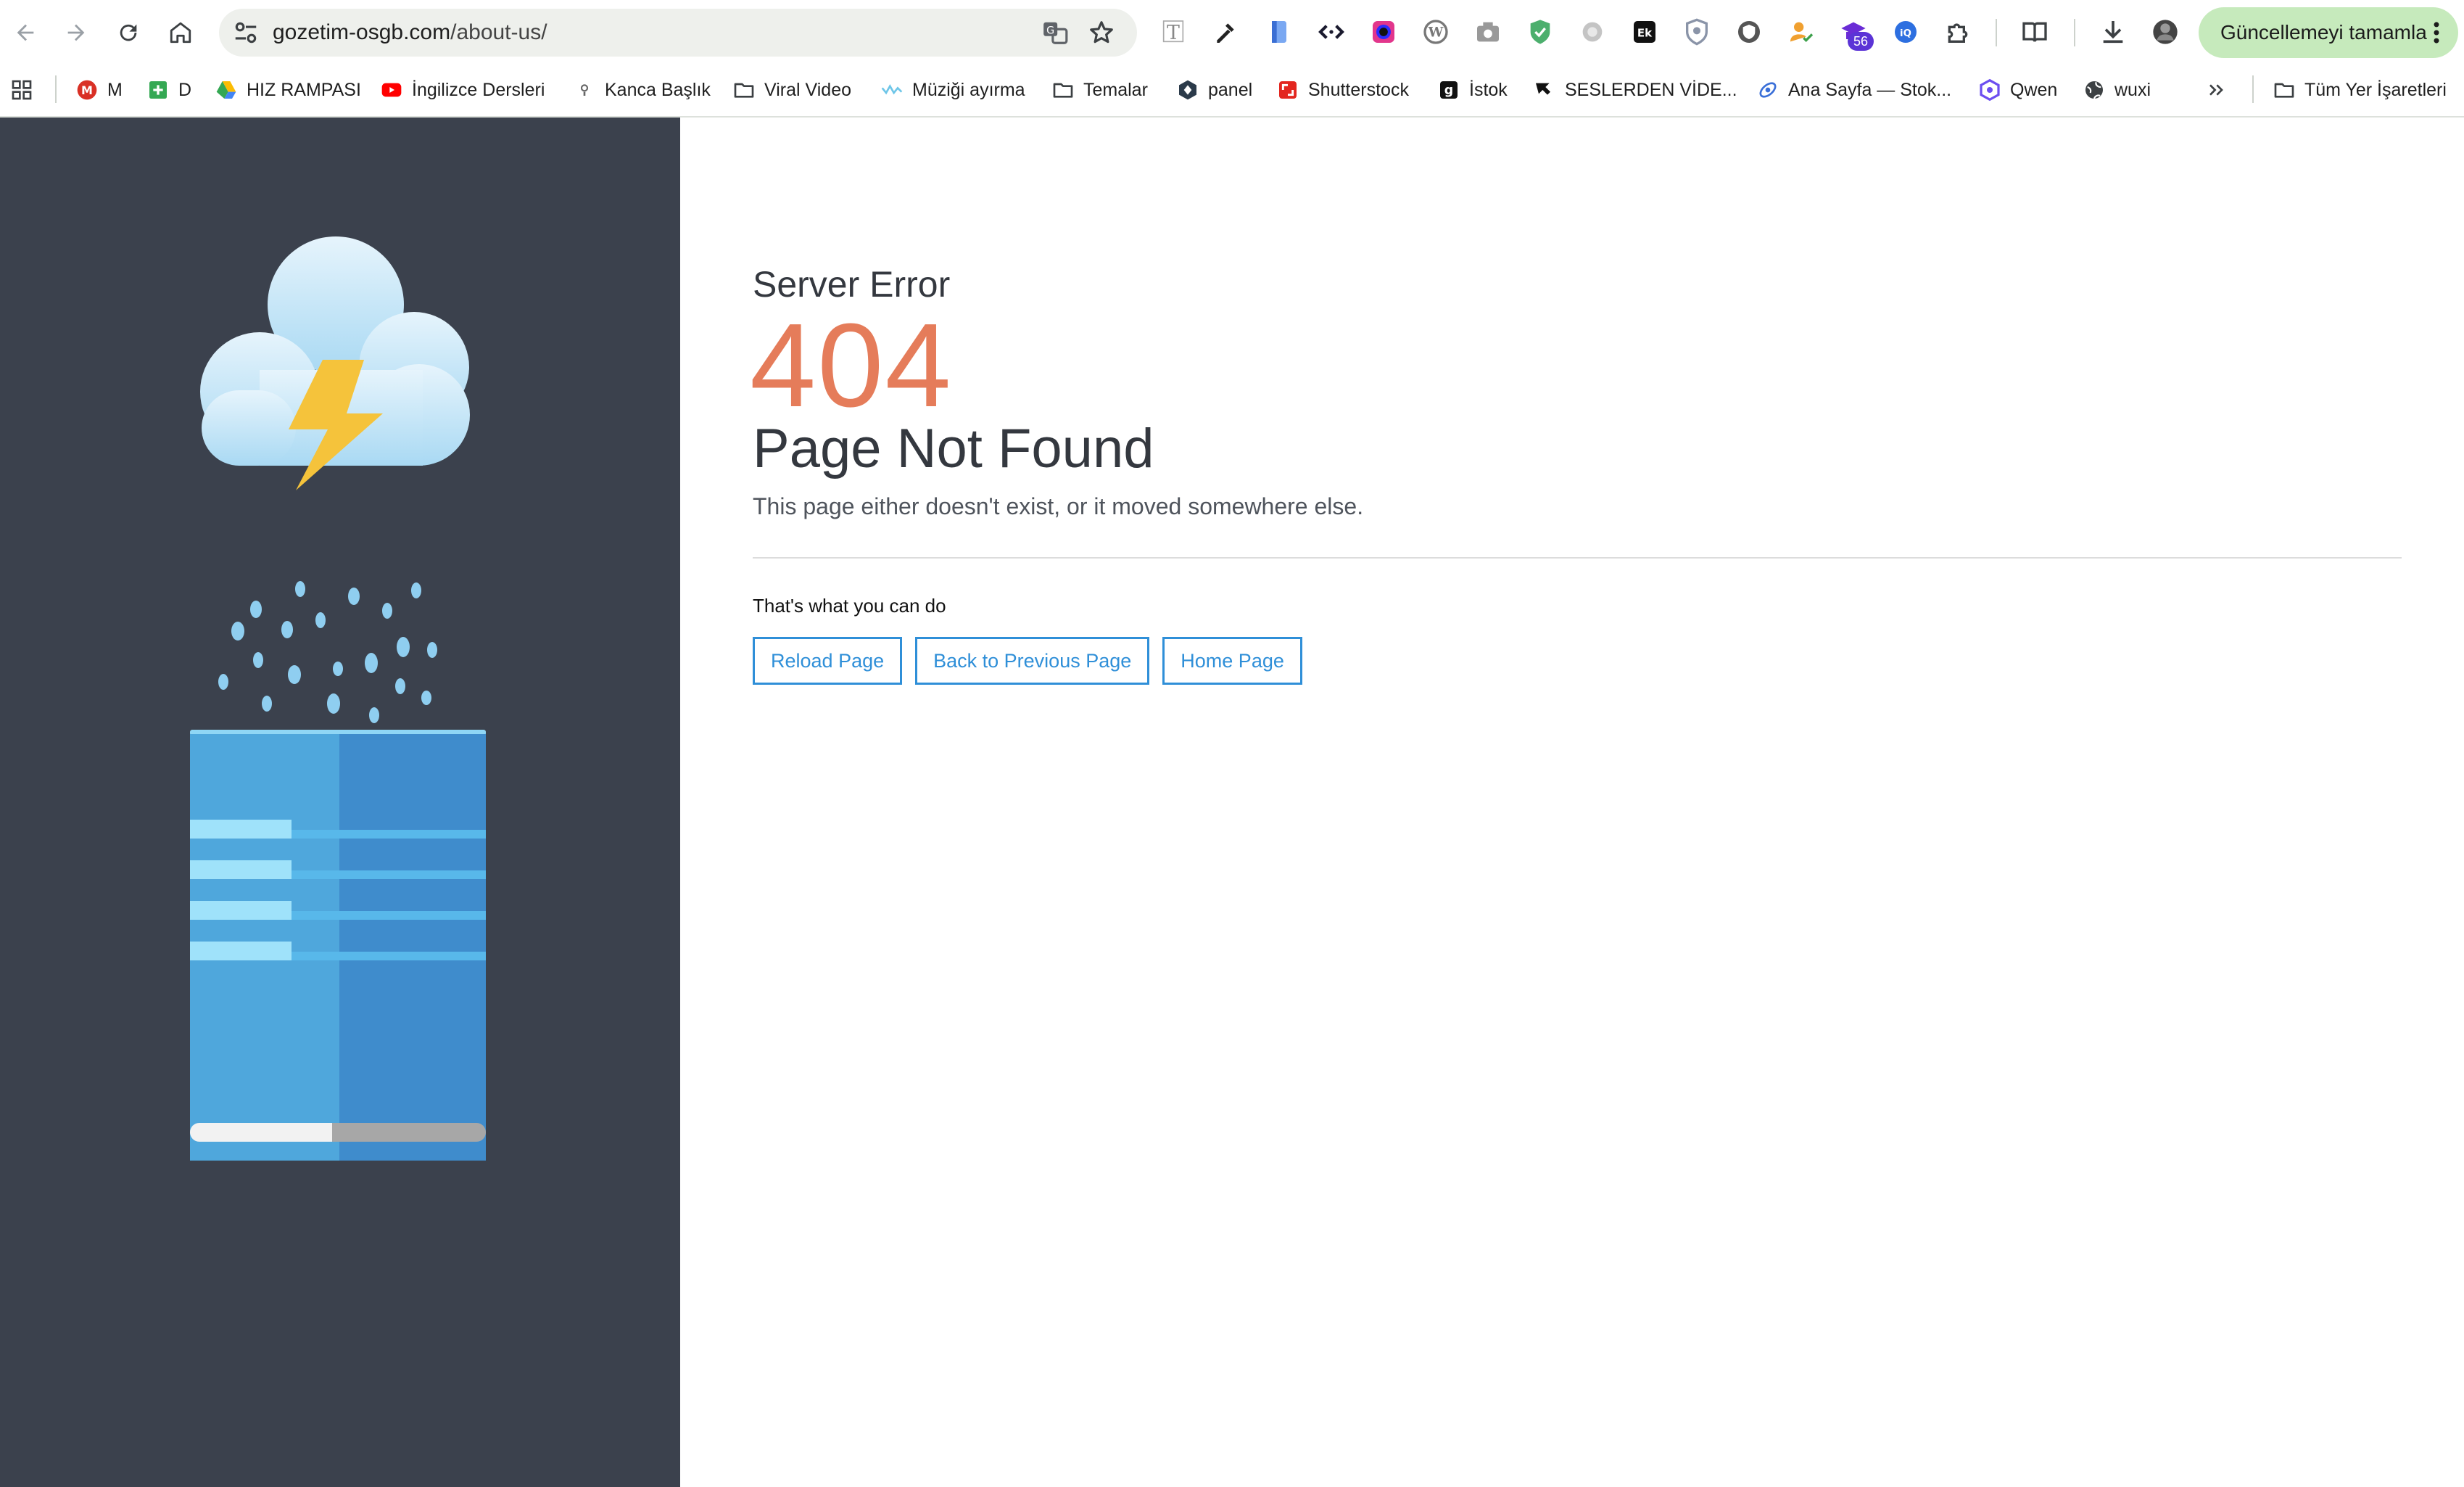 The width and height of the screenshot is (2464, 1487). What do you see at coordinates (1050, 31) in the screenshot?
I see `svg-text: G` at bounding box center [1050, 31].